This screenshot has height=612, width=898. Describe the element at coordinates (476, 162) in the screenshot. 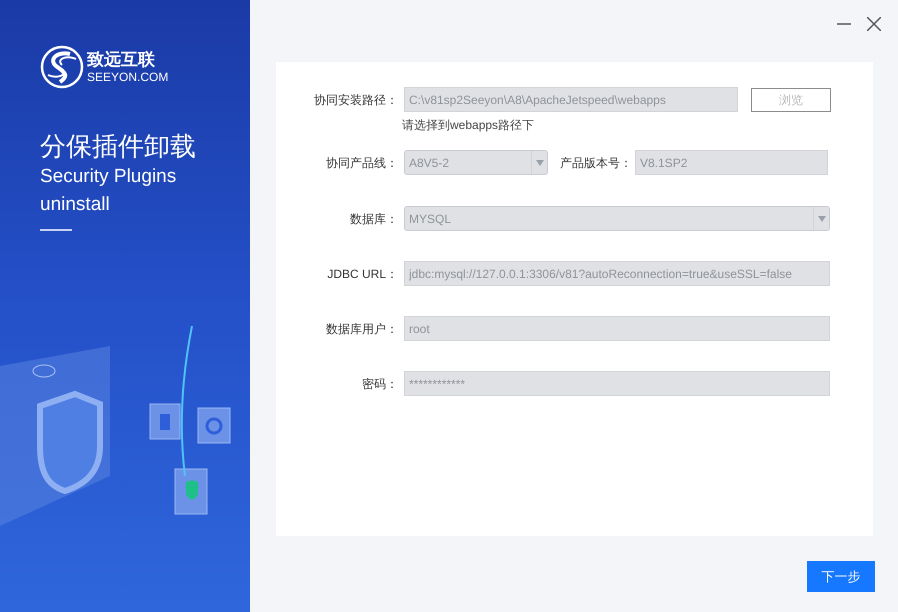

I see `dropdown-select: A8V5-2` at that location.